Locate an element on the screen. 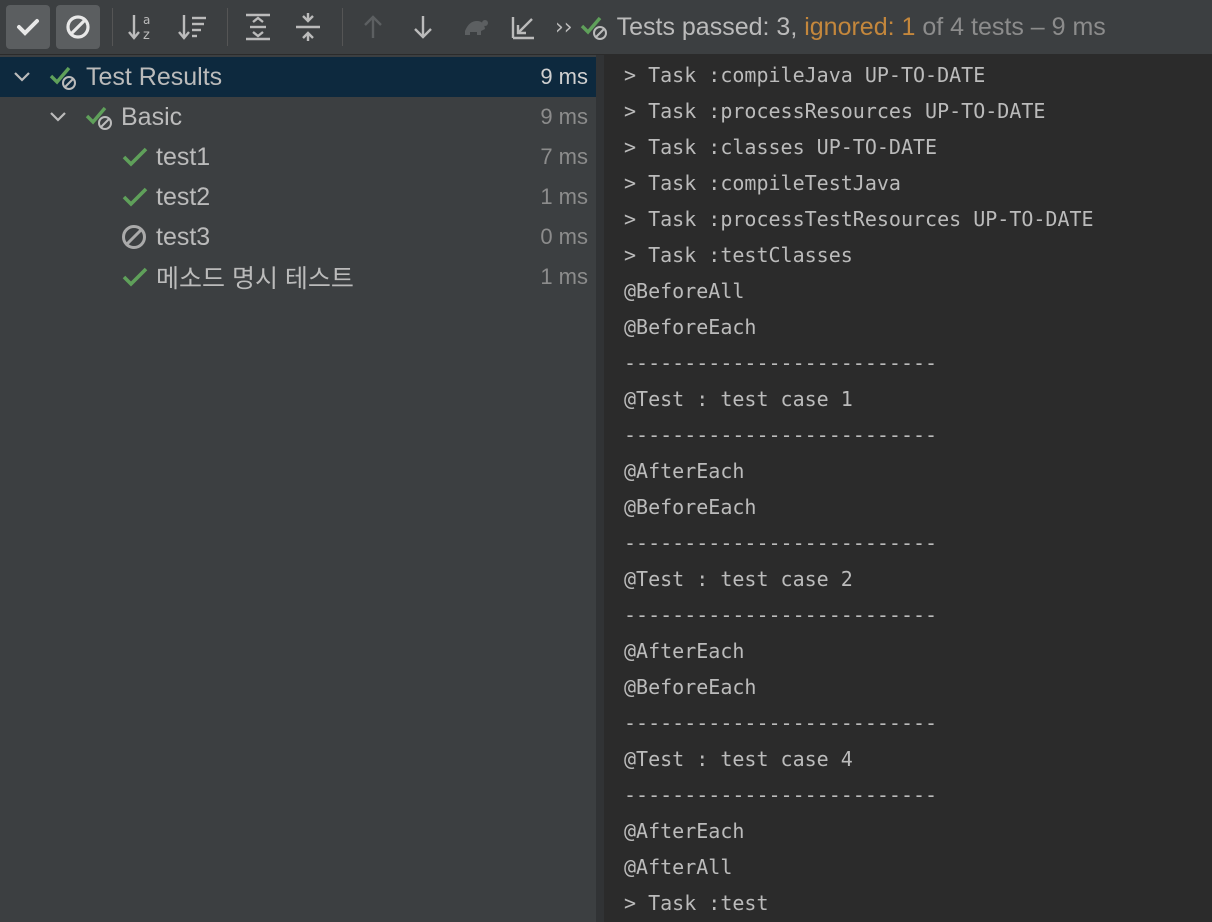 Image resolution: width=1212 pixels, height=922 pixels. tree-node-test: test2 1 ms is located at coordinates (298, 197).